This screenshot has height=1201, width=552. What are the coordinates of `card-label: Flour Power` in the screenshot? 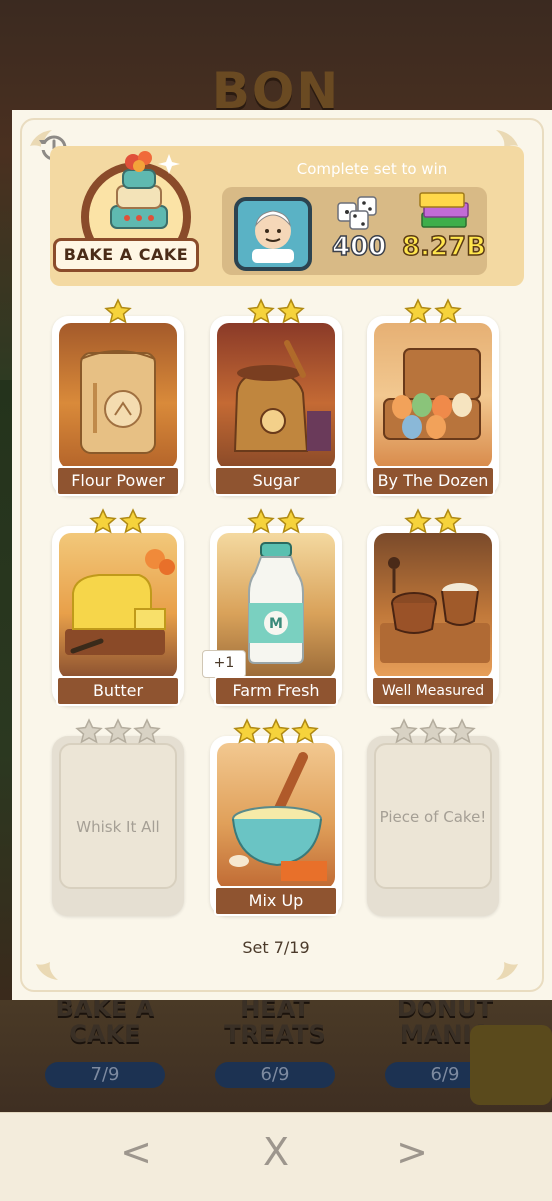 It's located at (118, 481).